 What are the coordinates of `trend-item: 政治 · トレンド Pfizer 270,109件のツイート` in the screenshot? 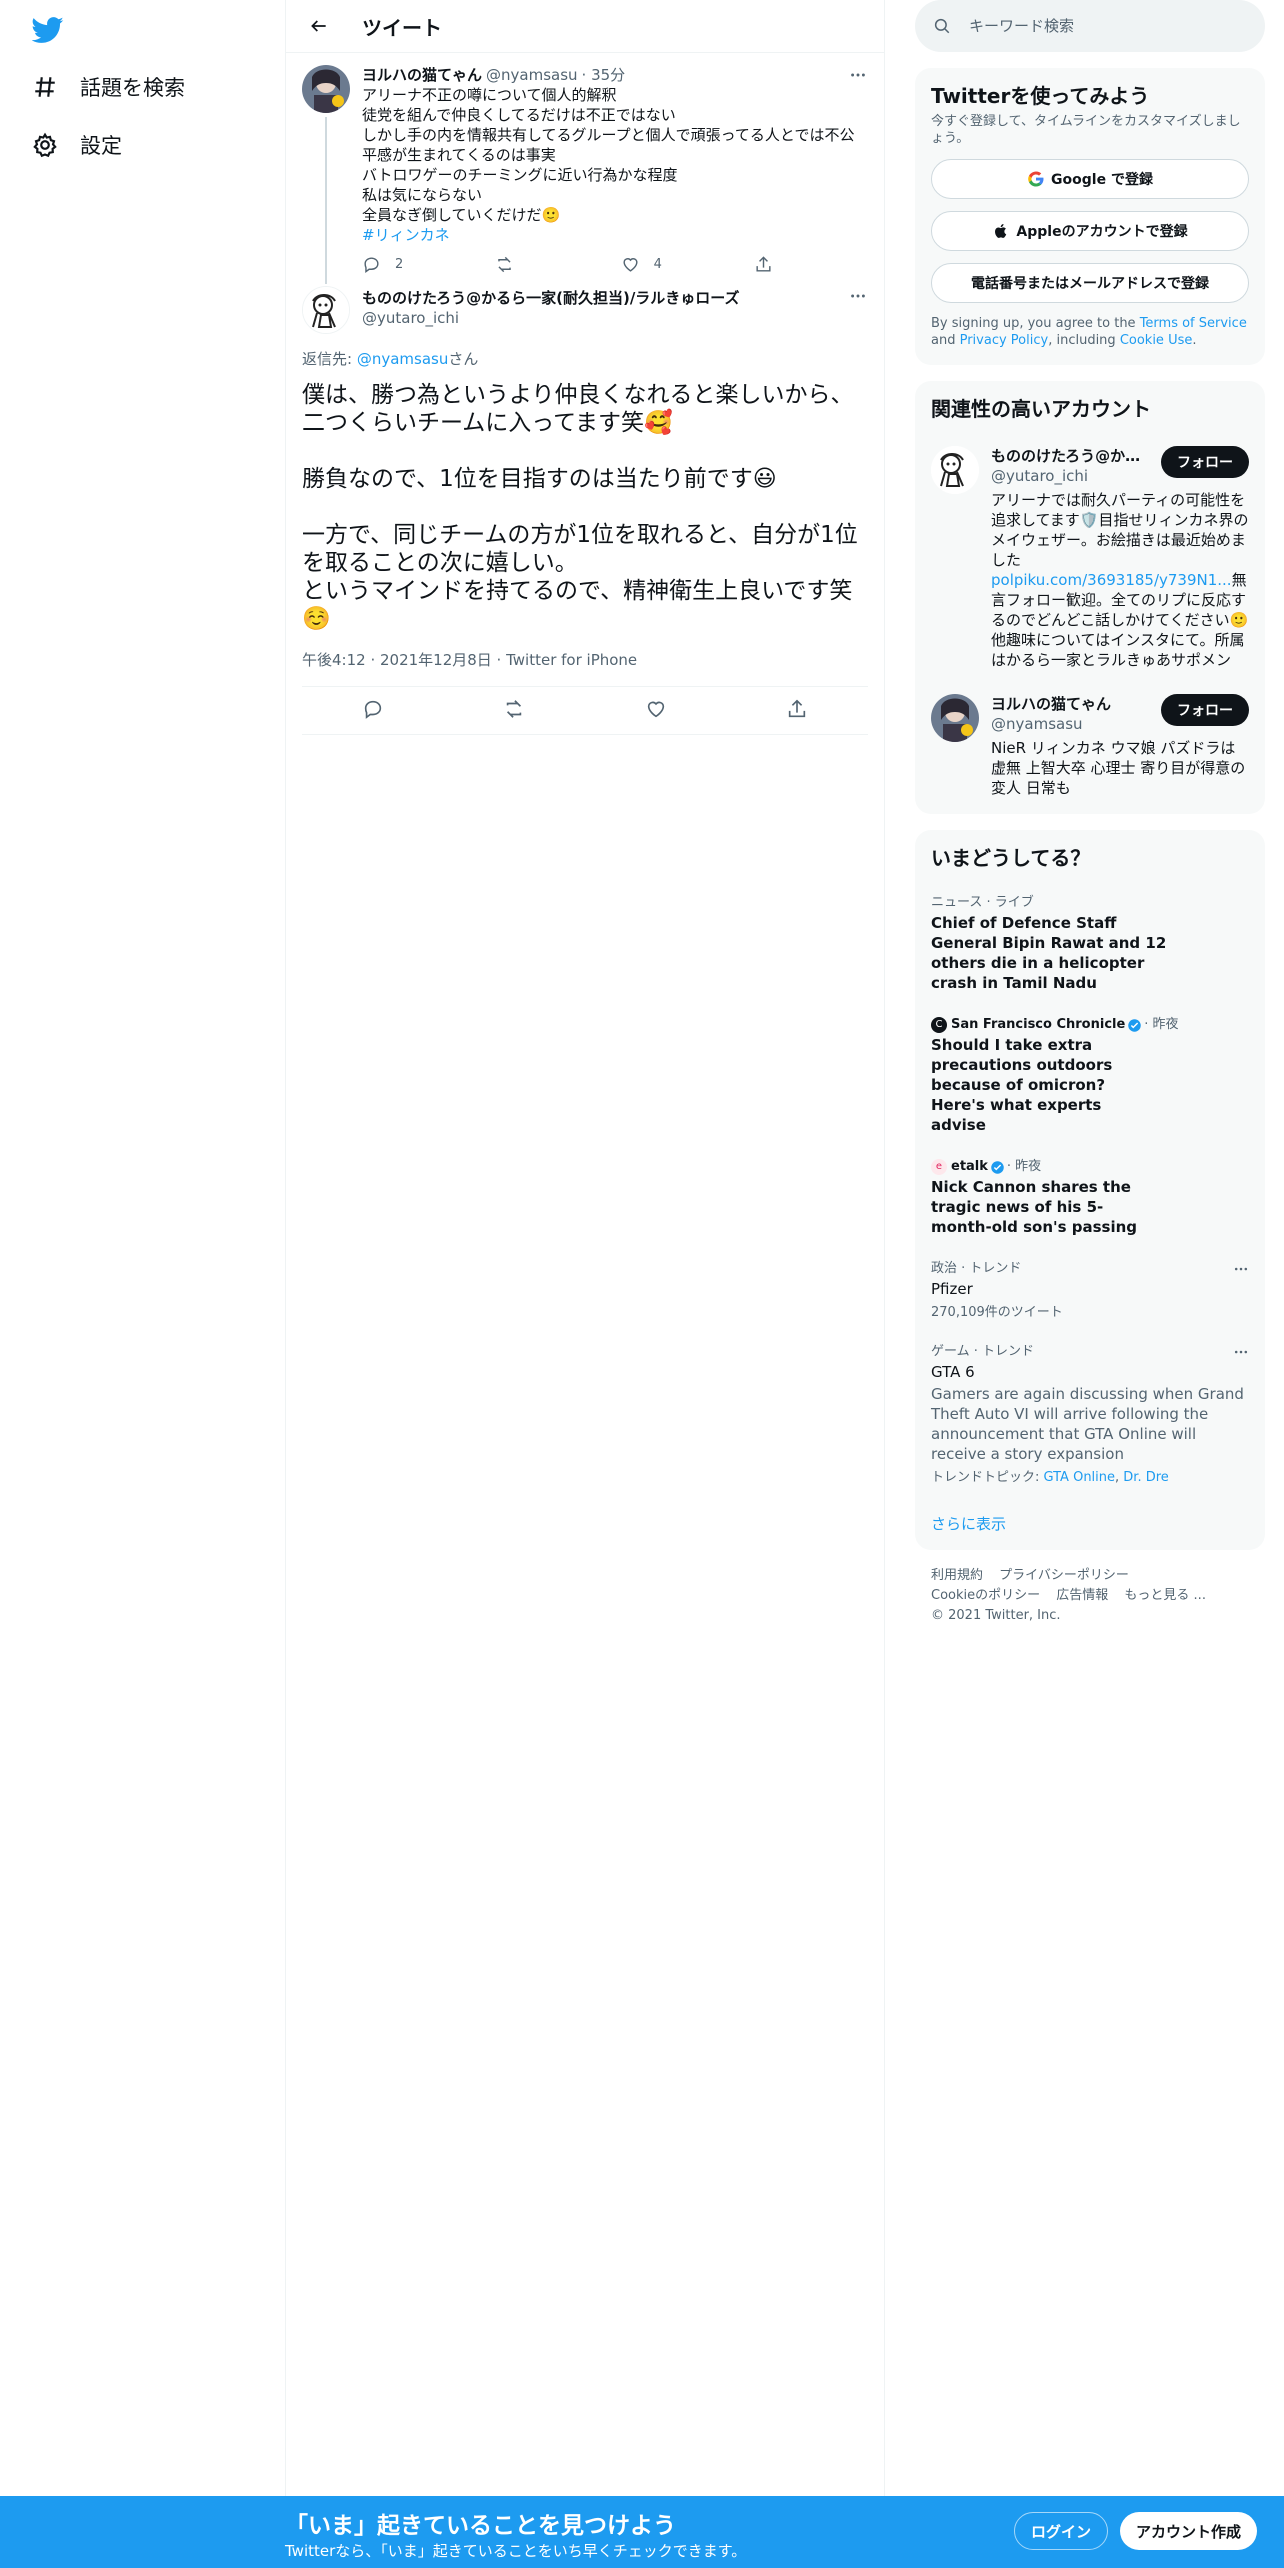 It's located at (1090, 1290).